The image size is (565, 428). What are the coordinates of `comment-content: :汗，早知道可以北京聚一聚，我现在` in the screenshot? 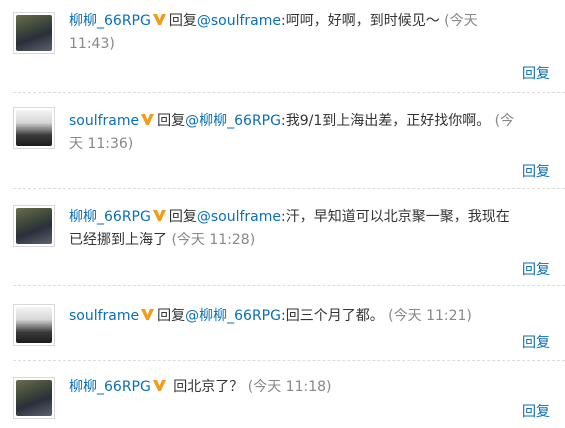 It's located at (395, 217).